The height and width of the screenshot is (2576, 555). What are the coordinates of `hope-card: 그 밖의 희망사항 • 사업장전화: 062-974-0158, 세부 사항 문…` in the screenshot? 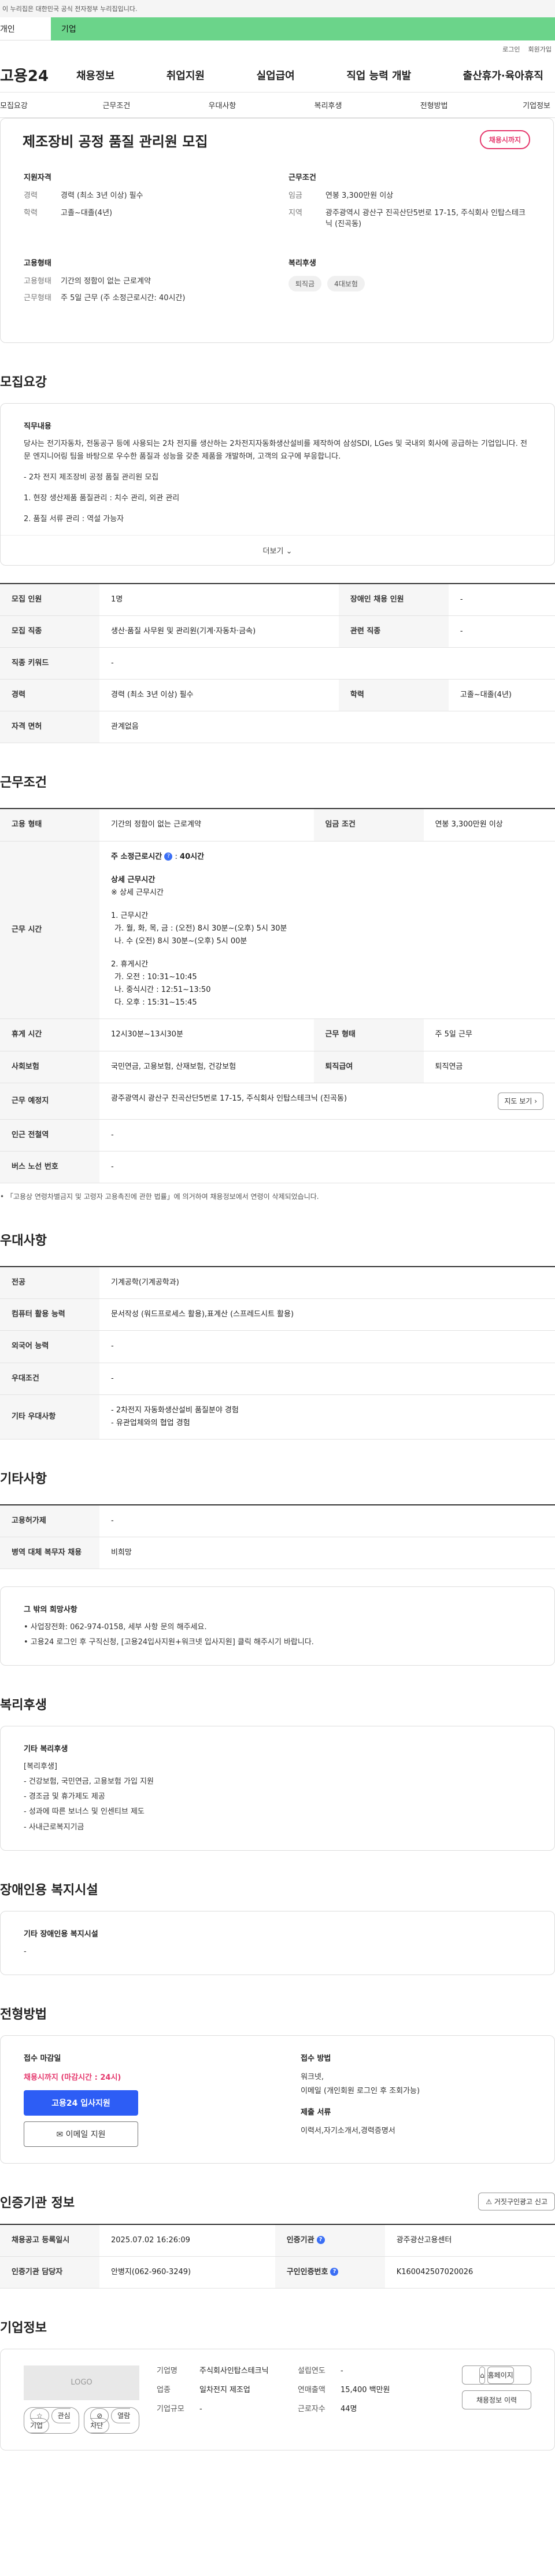 It's located at (277, 1626).